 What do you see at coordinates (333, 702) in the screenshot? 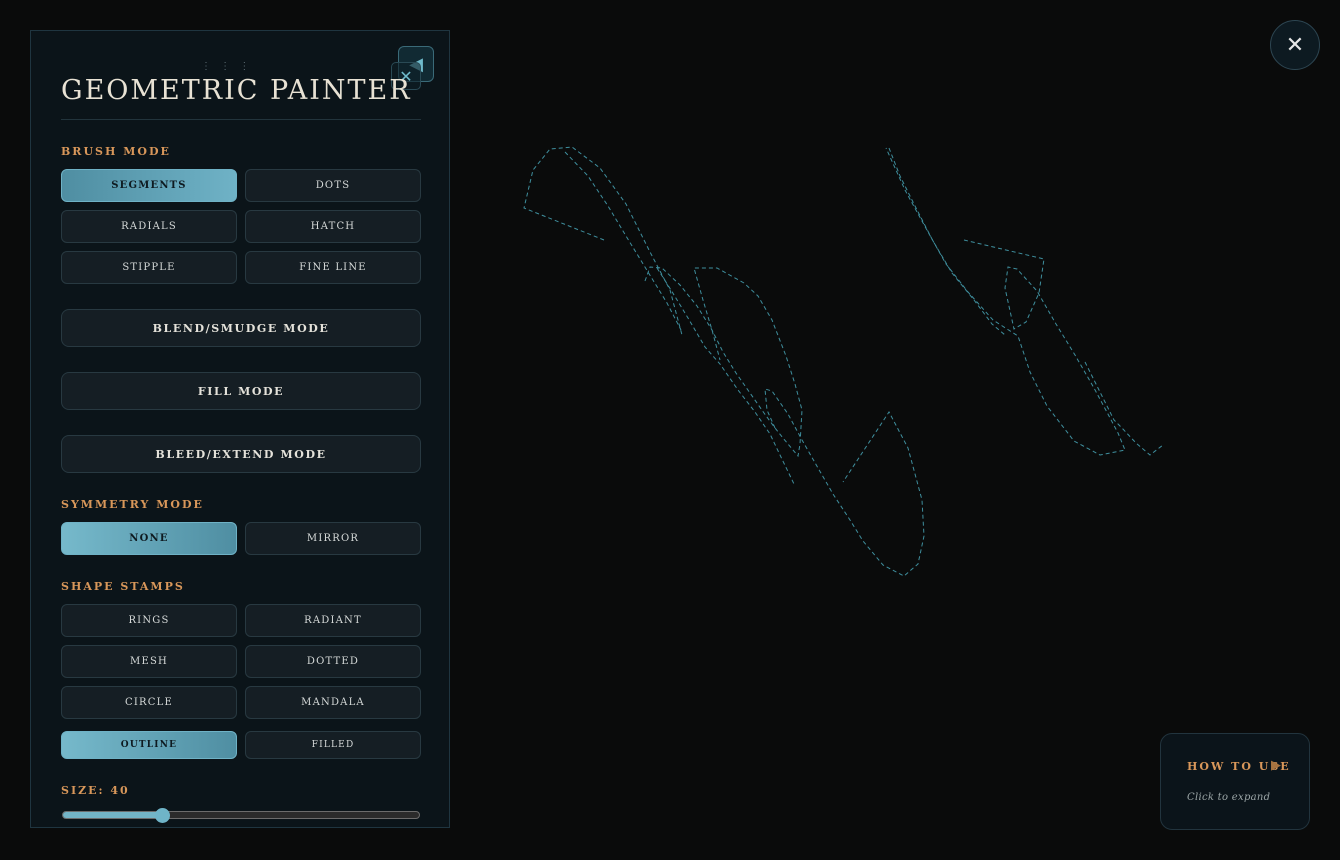
I see `stamp-mandala-button: MANDALA` at bounding box center [333, 702].